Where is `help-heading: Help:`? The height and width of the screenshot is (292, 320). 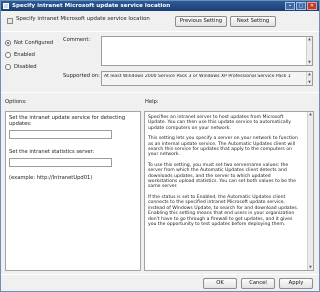 help-heading: Help: is located at coordinates (152, 102).